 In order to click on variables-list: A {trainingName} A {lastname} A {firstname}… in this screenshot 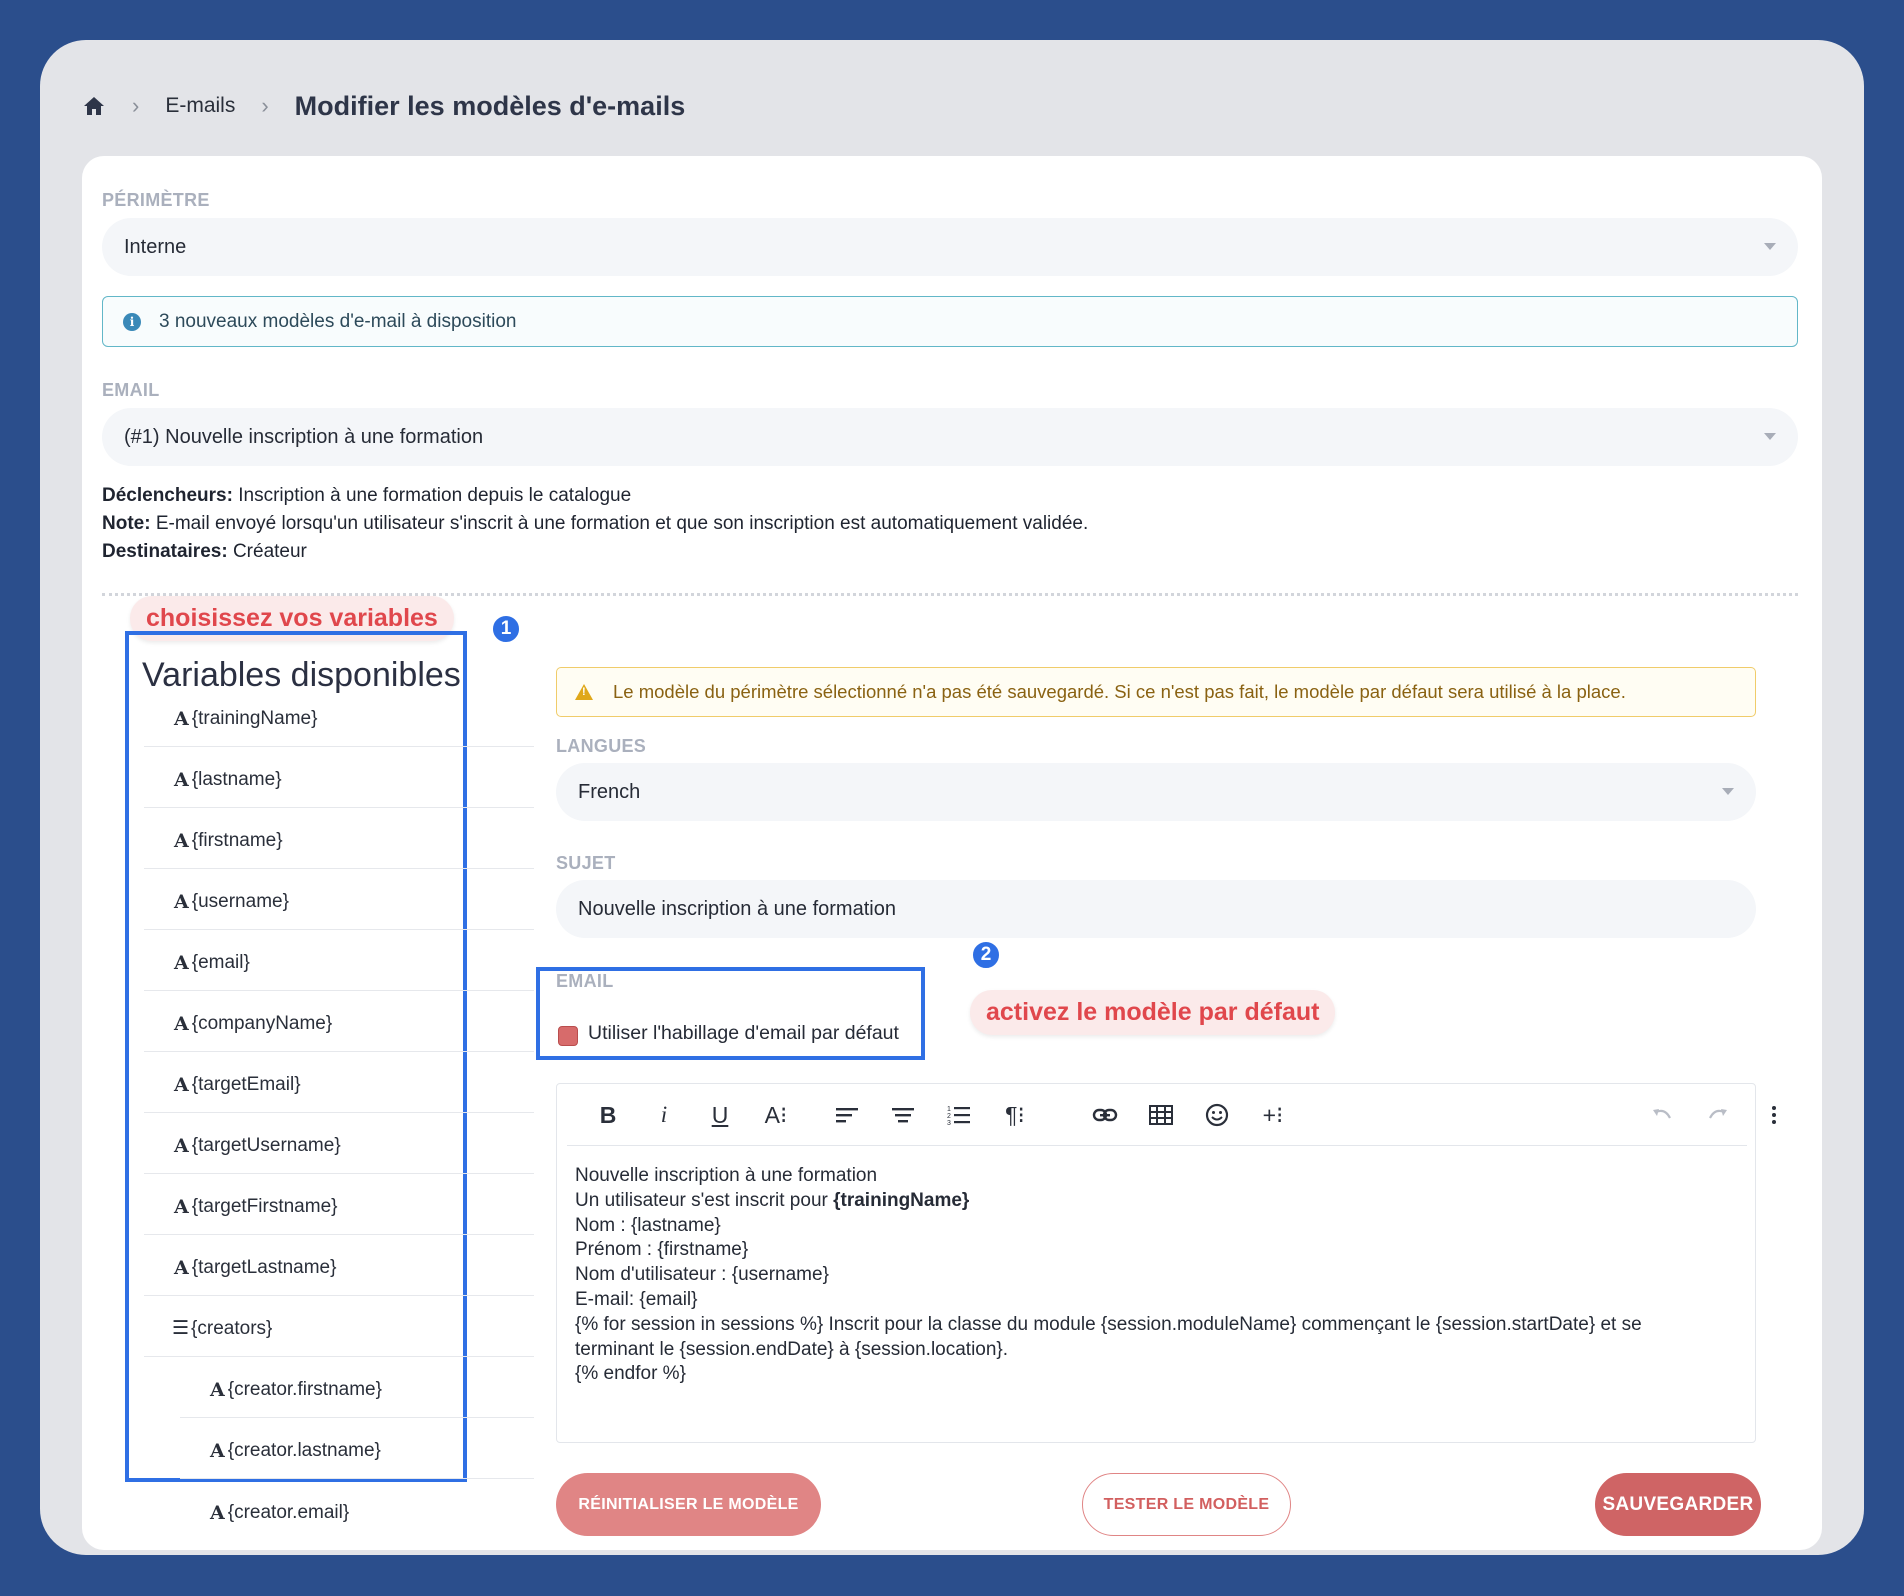, I will do `click(339, 1113)`.